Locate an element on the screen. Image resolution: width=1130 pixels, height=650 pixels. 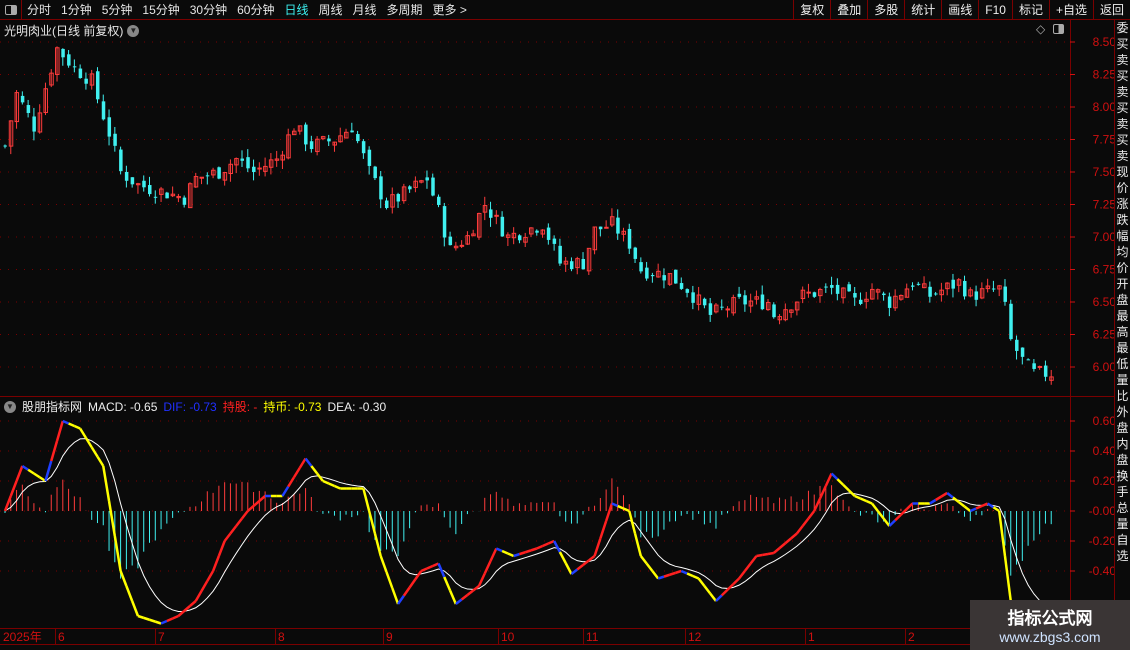
date-label: 6 is located at coordinates (61, 637).